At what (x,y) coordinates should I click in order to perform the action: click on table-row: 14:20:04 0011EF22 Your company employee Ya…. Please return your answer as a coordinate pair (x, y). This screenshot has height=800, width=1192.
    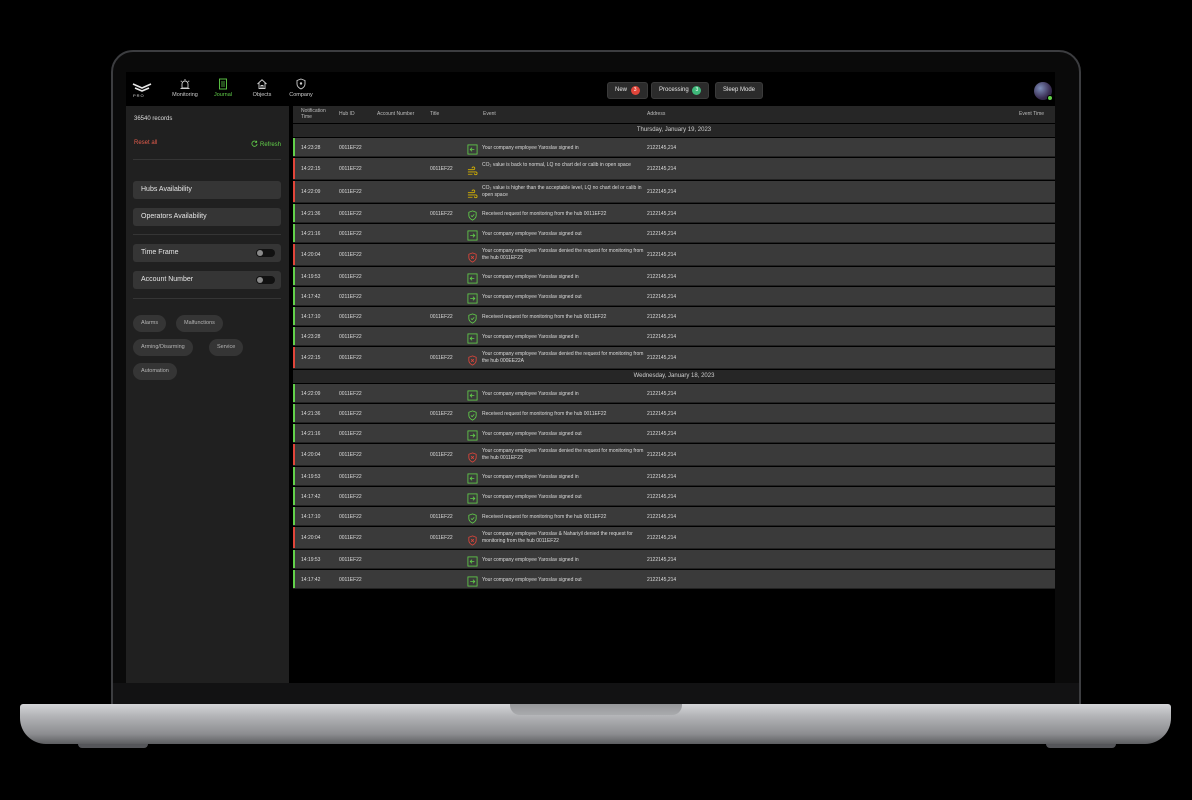
    Looking at the image, I should click on (674, 255).